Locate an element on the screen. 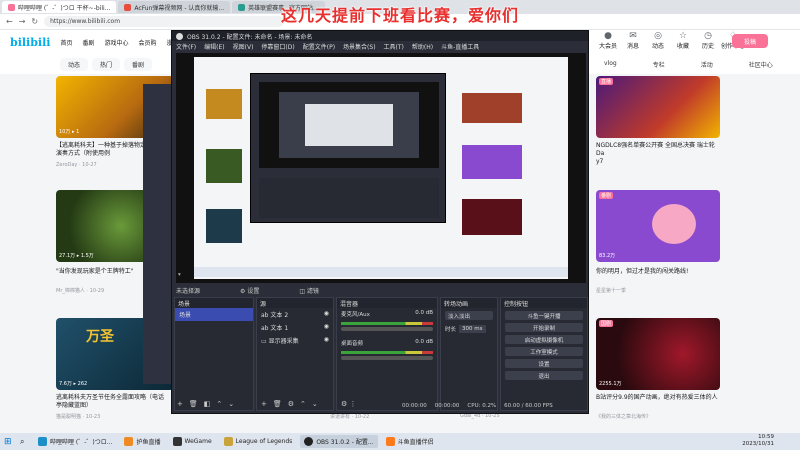  anime-thumbnail: 国剧 2255.1万 is located at coordinates (658, 354).